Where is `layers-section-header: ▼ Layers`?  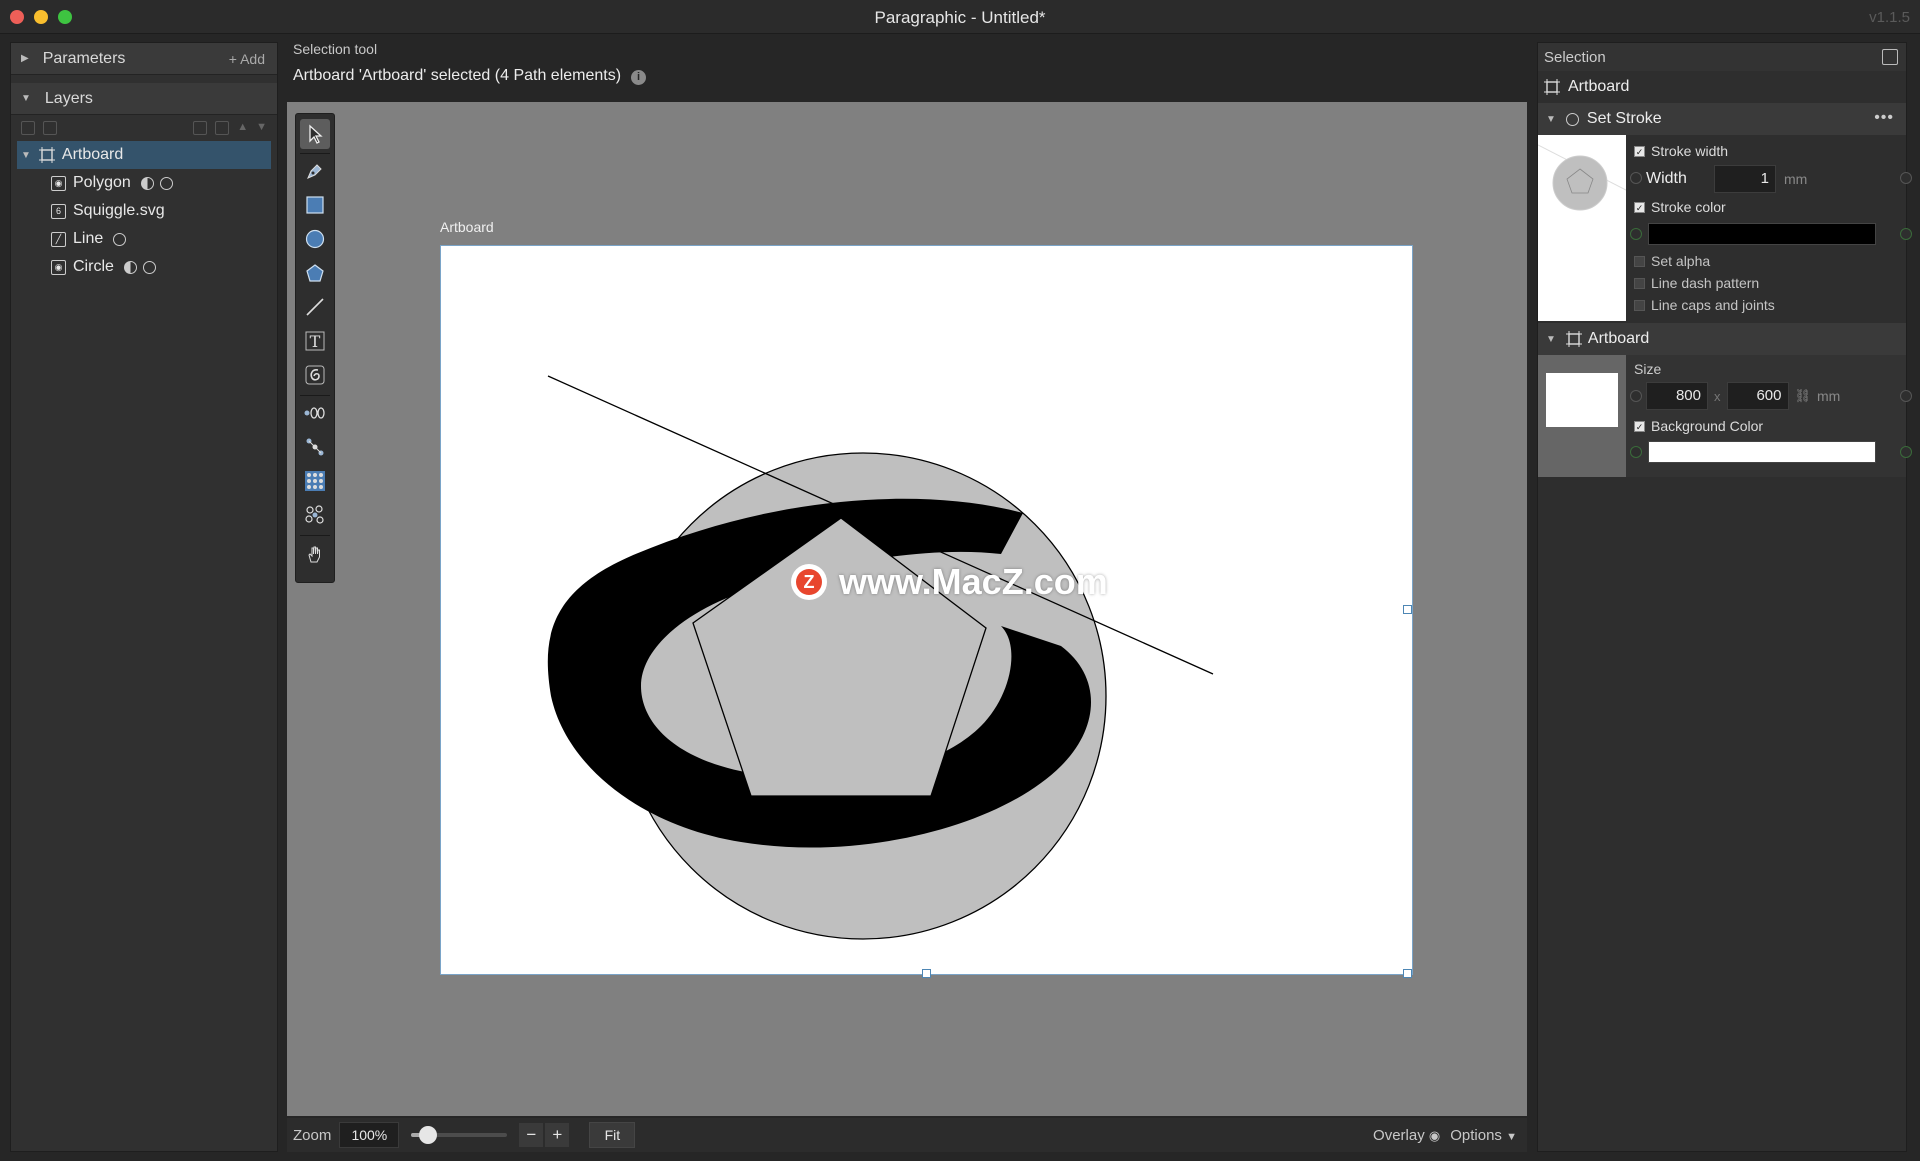
layers-section-header: ▼ Layers is located at coordinates (144, 99).